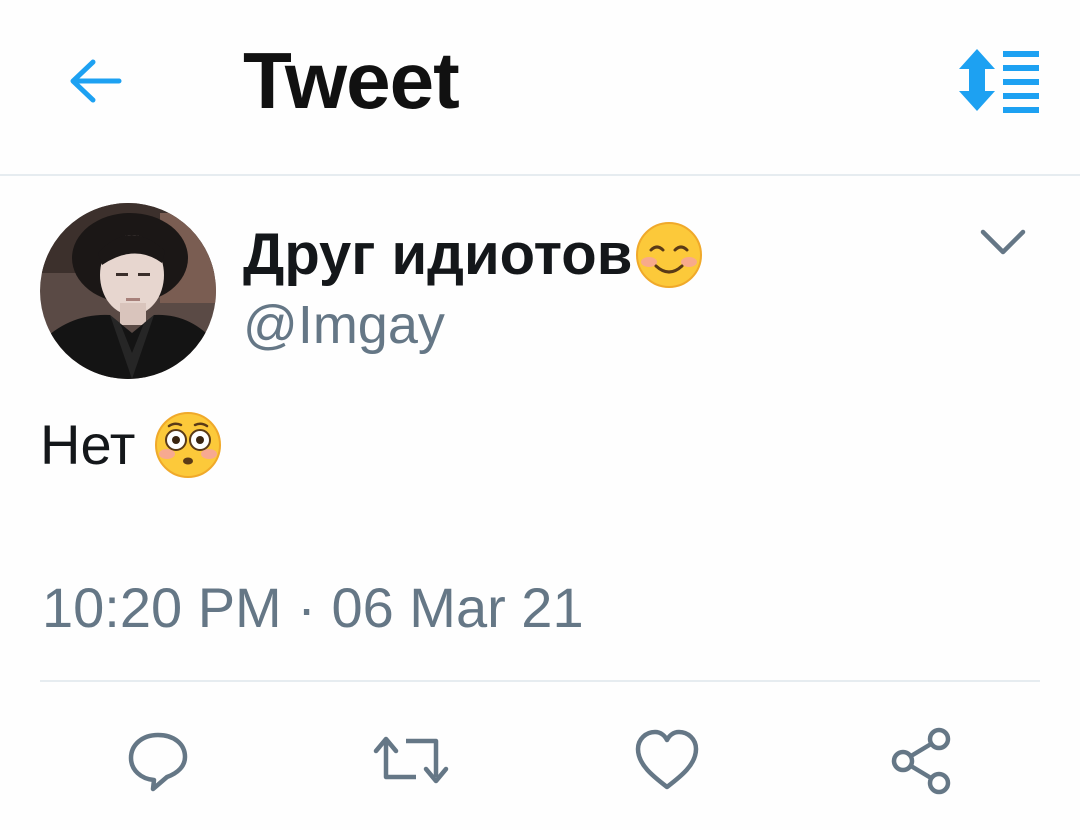 This screenshot has width=1080, height=830. Describe the element at coordinates (88, 444) in the screenshot. I see `tweet-text: Нет` at that location.